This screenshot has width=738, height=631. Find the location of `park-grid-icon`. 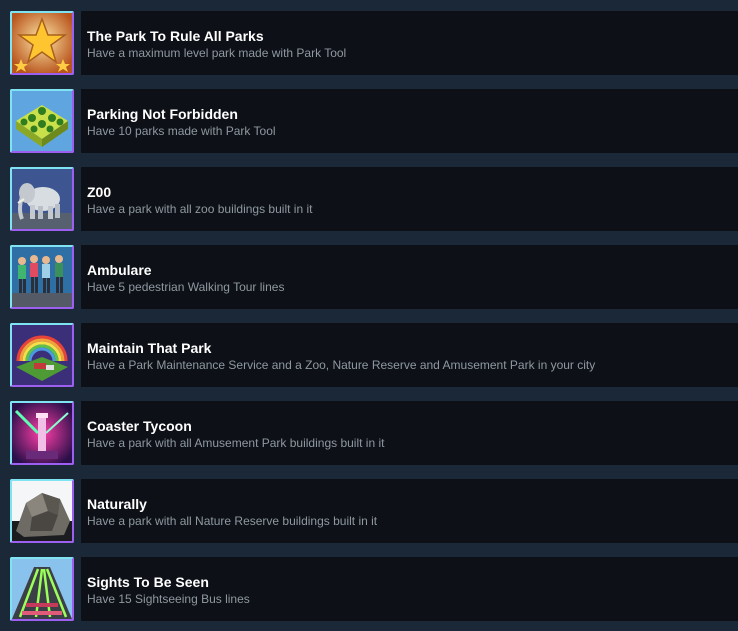

park-grid-icon is located at coordinates (42, 121).